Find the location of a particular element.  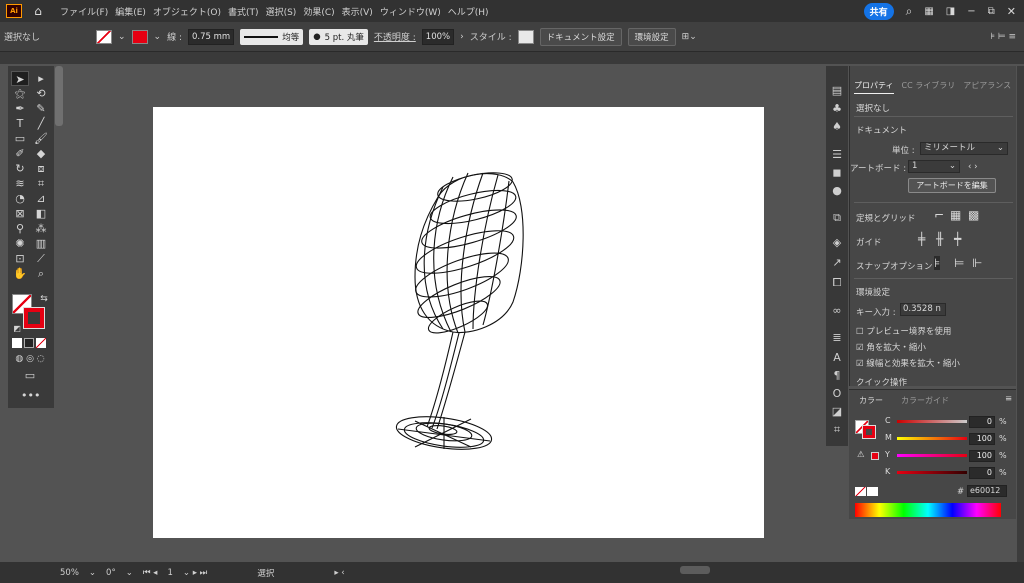

zoom-level: 50% is located at coordinates (69, 573).